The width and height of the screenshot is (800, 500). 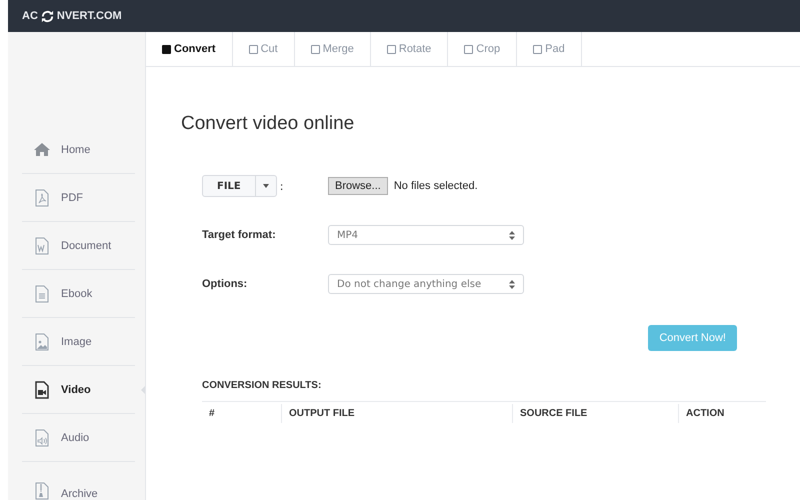 What do you see at coordinates (596, 413) in the screenshot?
I see `column-header: SOURCE FILE` at bounding box center [596, 413].